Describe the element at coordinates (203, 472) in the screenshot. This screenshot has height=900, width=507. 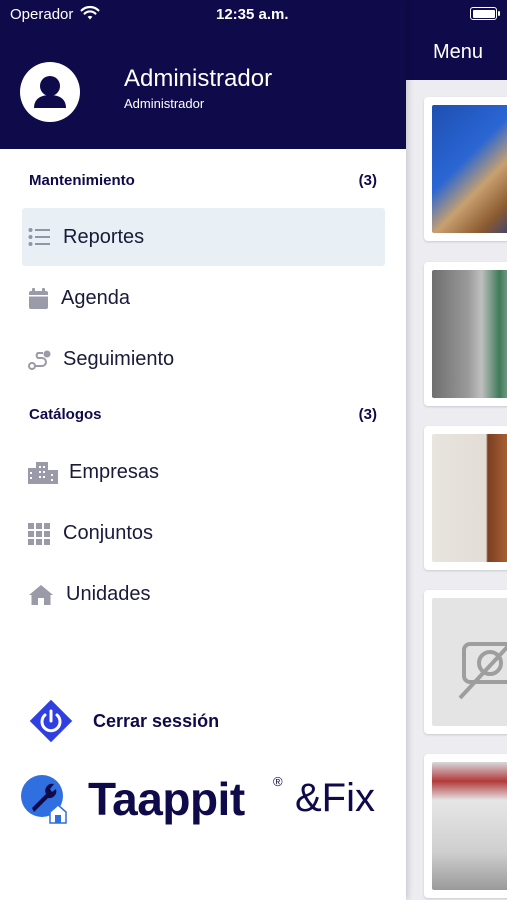
I see `menu-item-empresas: Empresas` at that location.